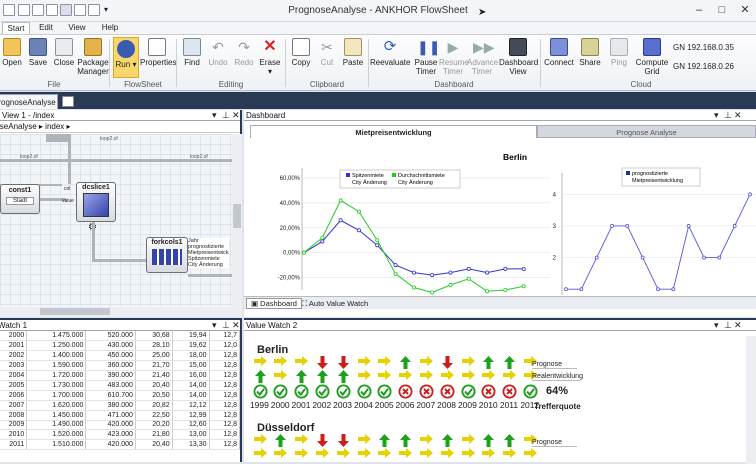 The height and width of the screenshot is (464, 756). Describe the element at coordinates (703, 47) in the screenshot. I see `ip-address-1: GN 192.168.0.35` at that location.